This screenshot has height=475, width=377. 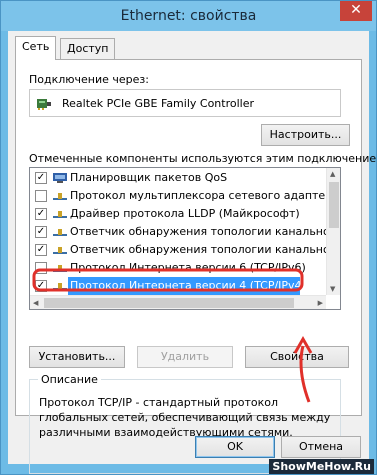 What do you see at coordinates (235, 447) in the screenshot?
I see `ok-button: OK` at bounding box center [235, 447].